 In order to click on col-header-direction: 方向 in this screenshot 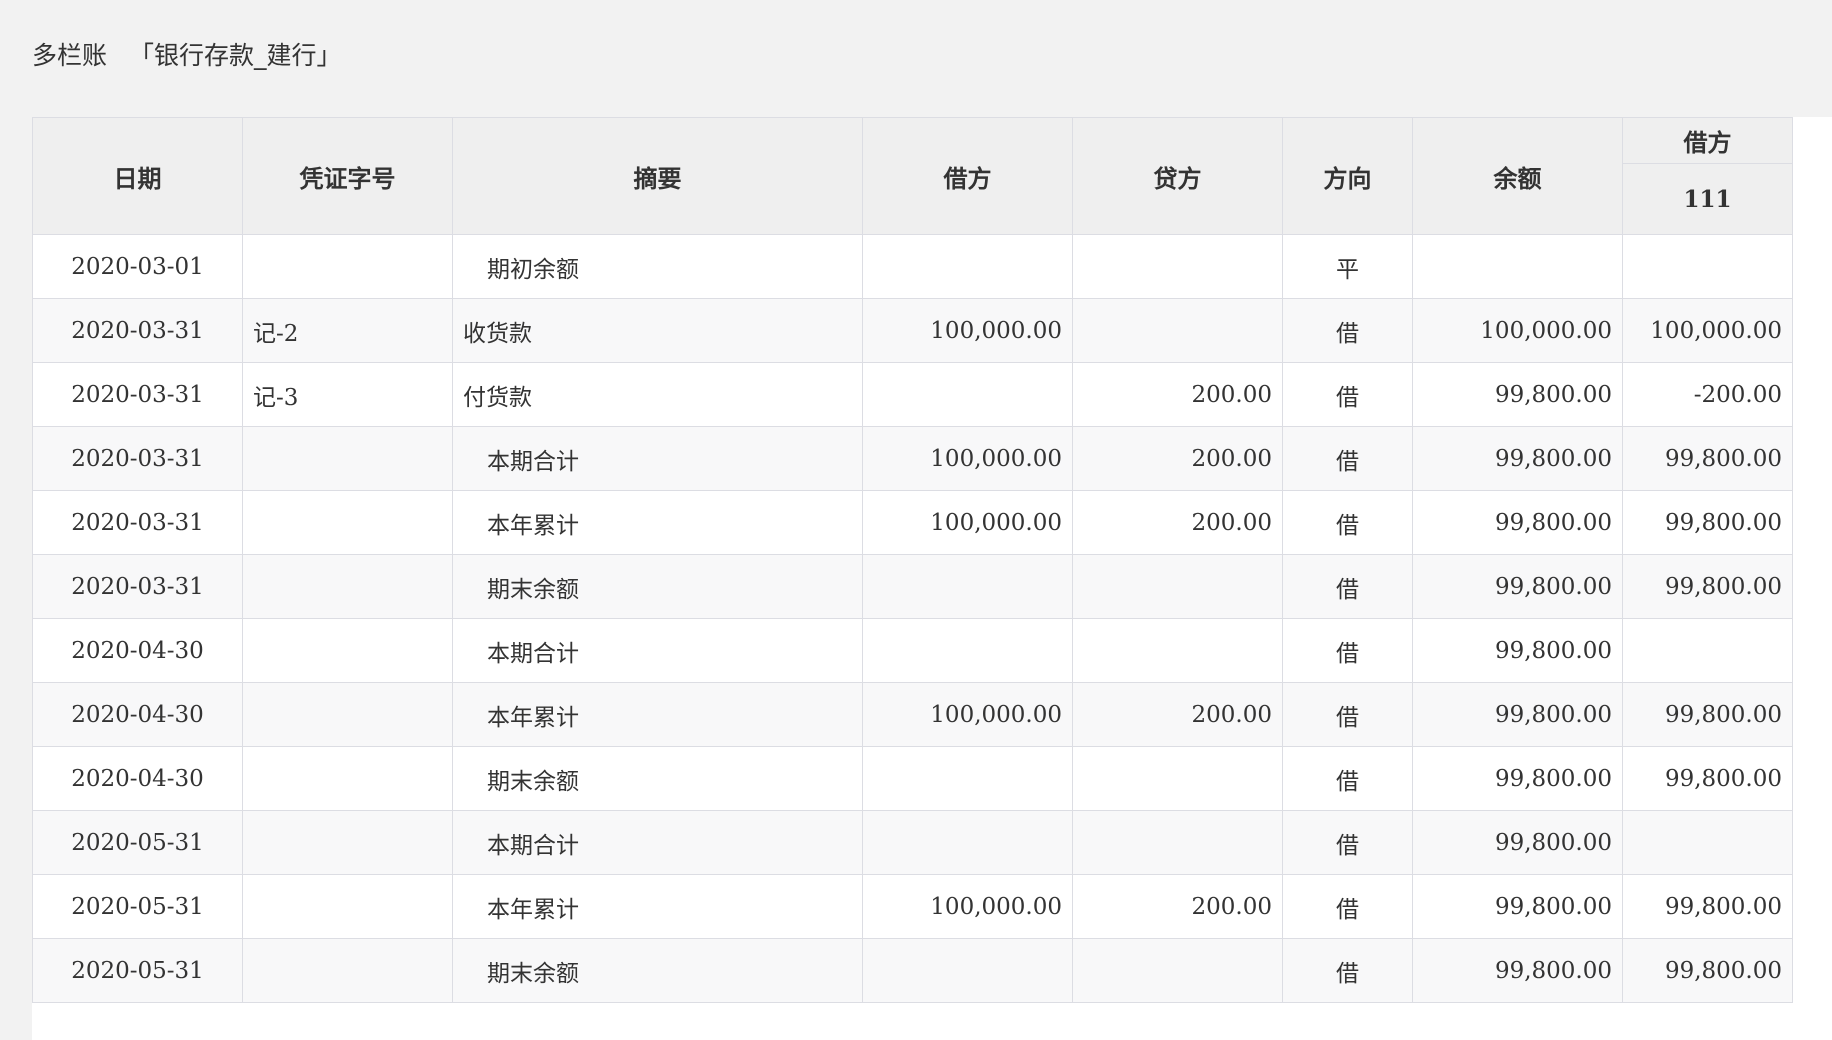, I will do `click(1347, 176)`.